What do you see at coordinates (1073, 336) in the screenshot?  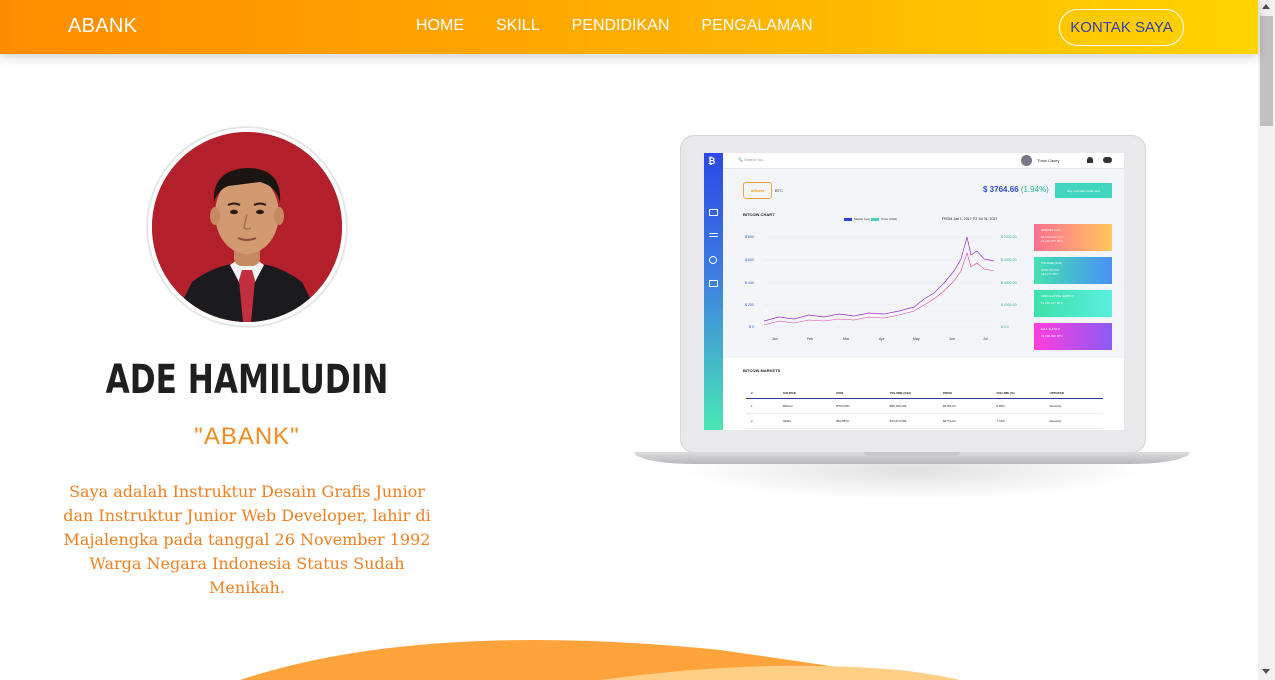 I see `stat-card-max-supply: MAX SUPPLY 21,000,000 BTC` at bounding box center [1073, 336].